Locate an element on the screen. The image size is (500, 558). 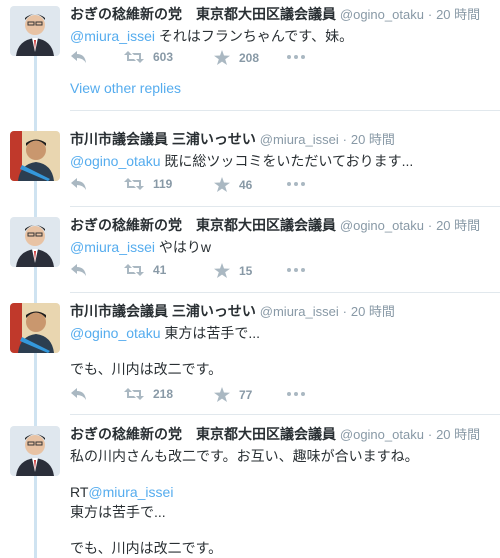
retweet-count: 603 is located at coordinates (163, 57).